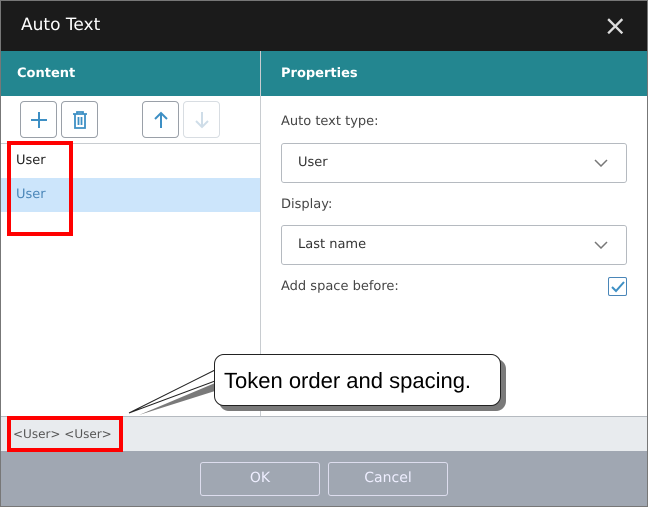 The image size is (648, 507). Describe the element at coordinates (307, 205) in the screenshot. I see `field-label: Display:` at that location.